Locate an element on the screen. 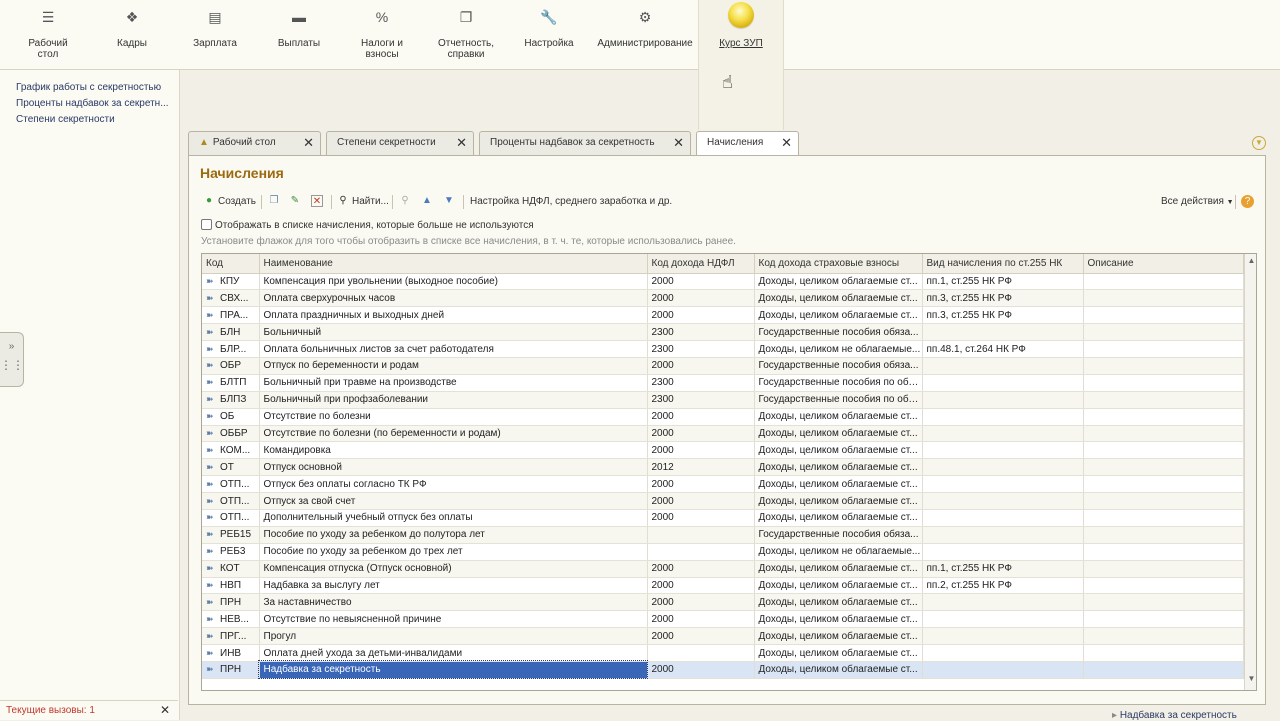 The width and height of the screenshot is (1280, 721). people-icon: ❖ is located at coordinates (132, 17).